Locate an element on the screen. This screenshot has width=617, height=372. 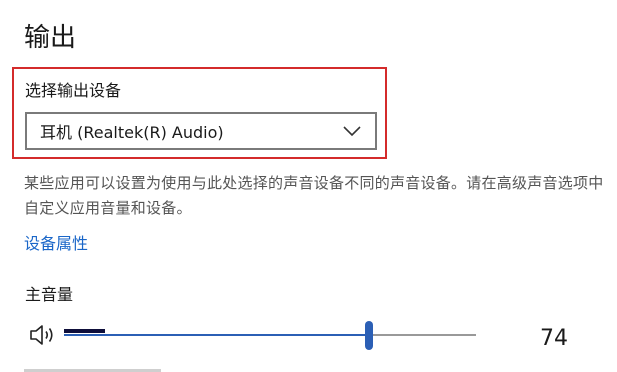
master-volume-value: 74 is located at coordinates (554, 338).